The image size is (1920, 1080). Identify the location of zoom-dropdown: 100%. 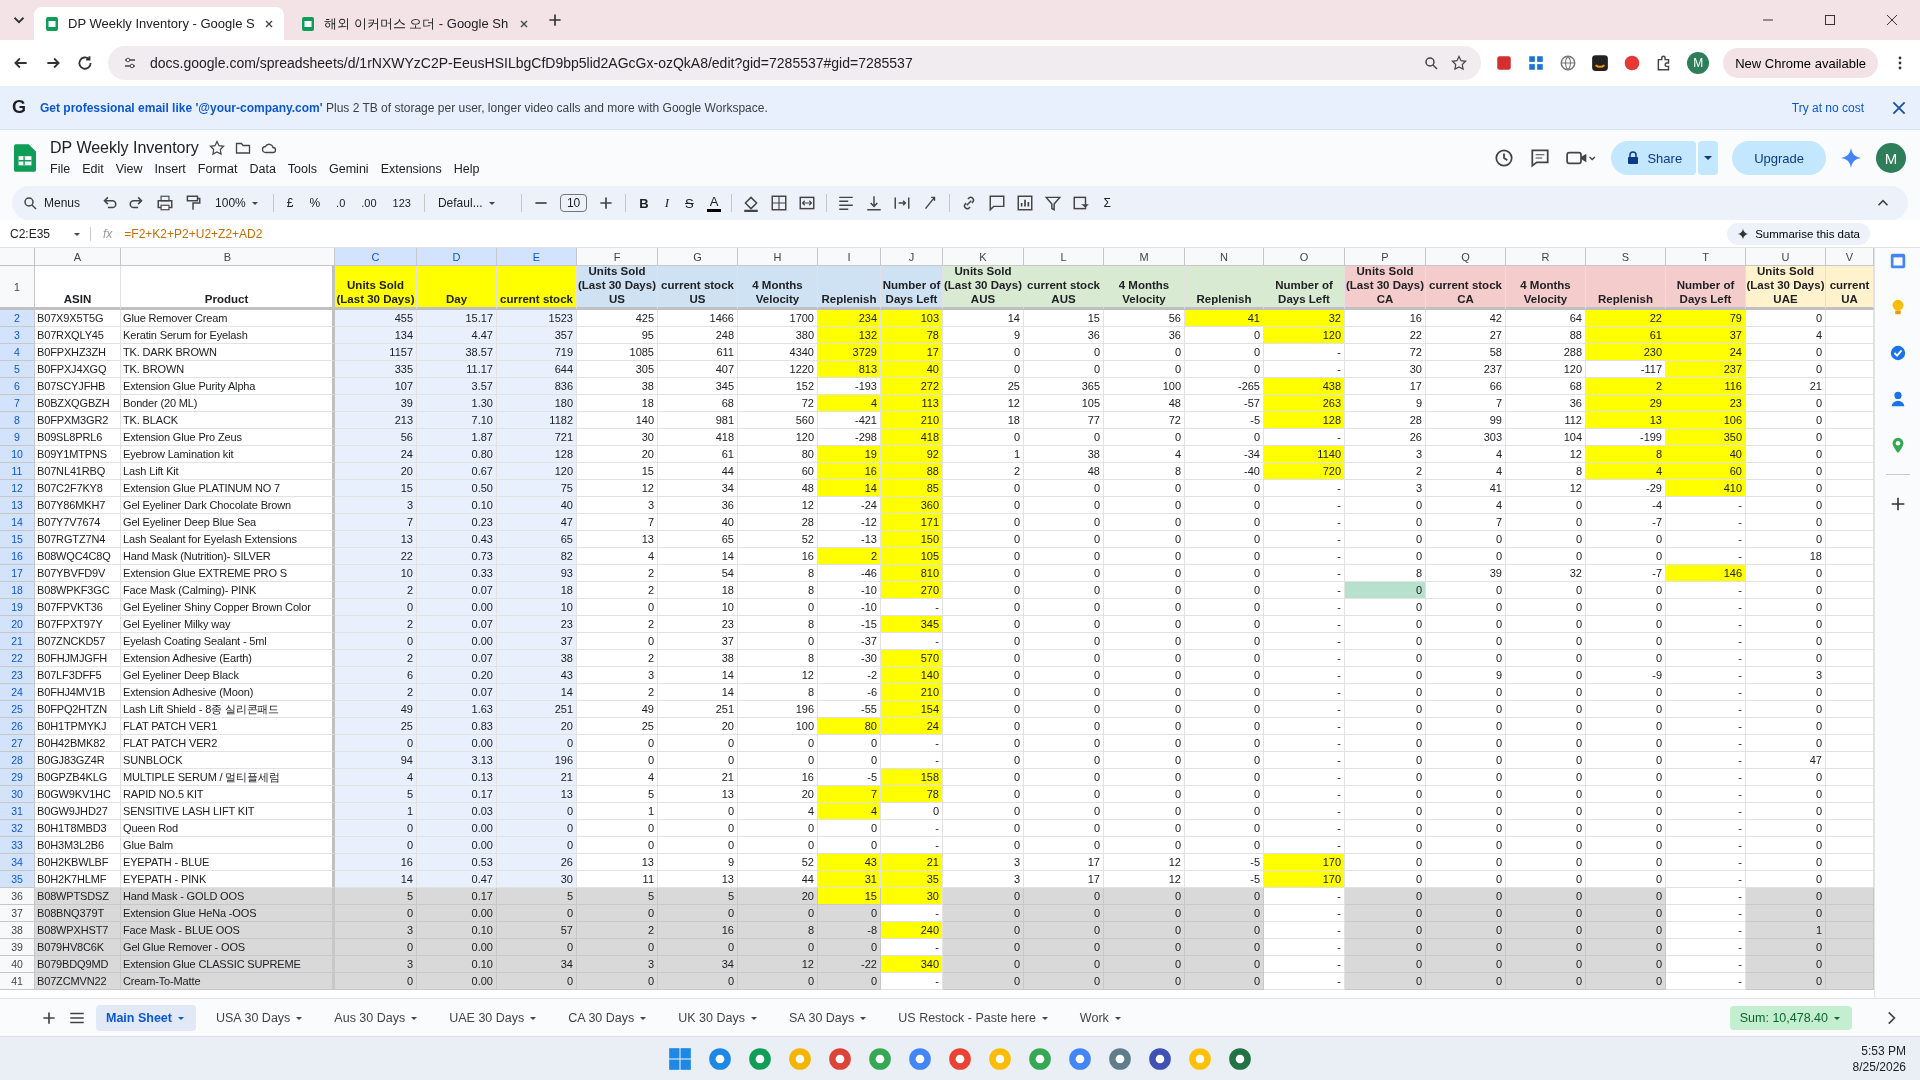
(237, 203).